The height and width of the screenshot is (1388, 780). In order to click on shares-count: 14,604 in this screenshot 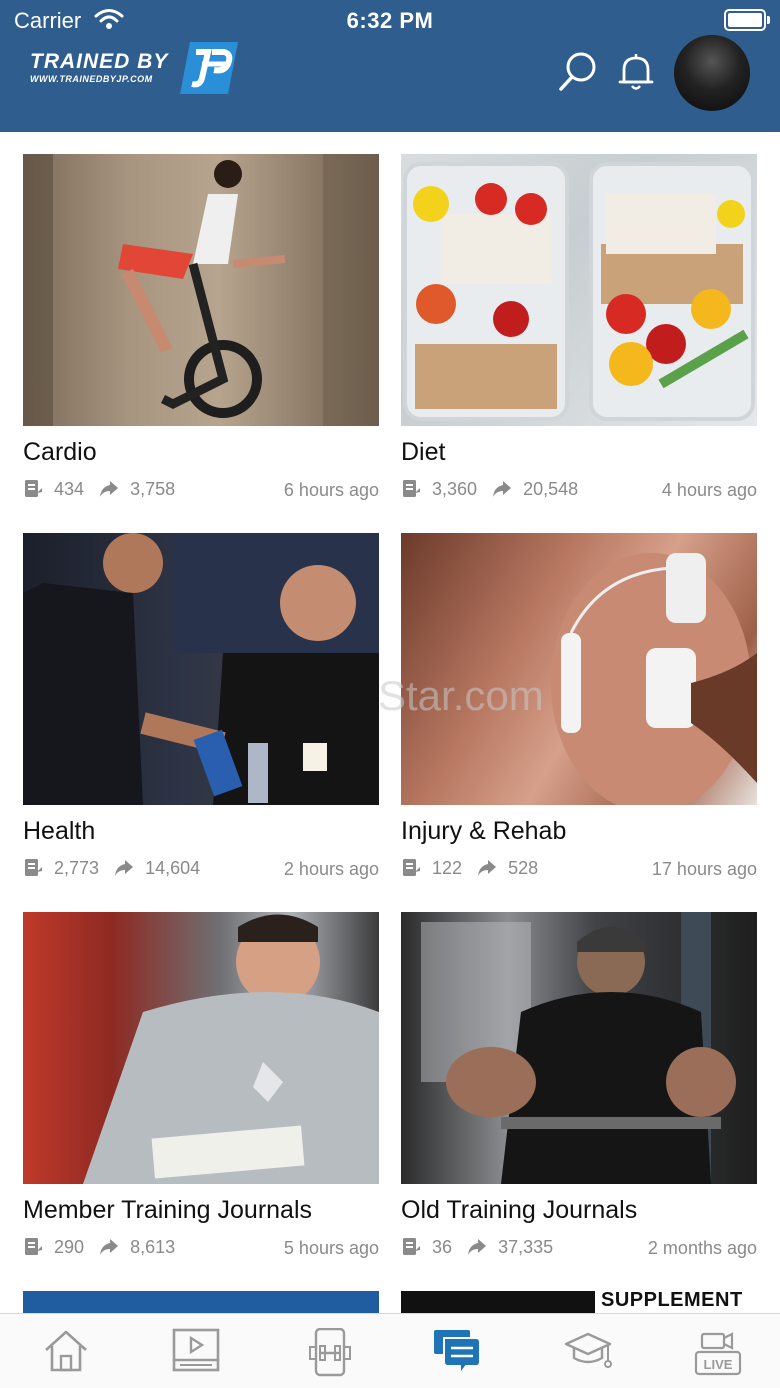, I will do `click(173, 867)`.